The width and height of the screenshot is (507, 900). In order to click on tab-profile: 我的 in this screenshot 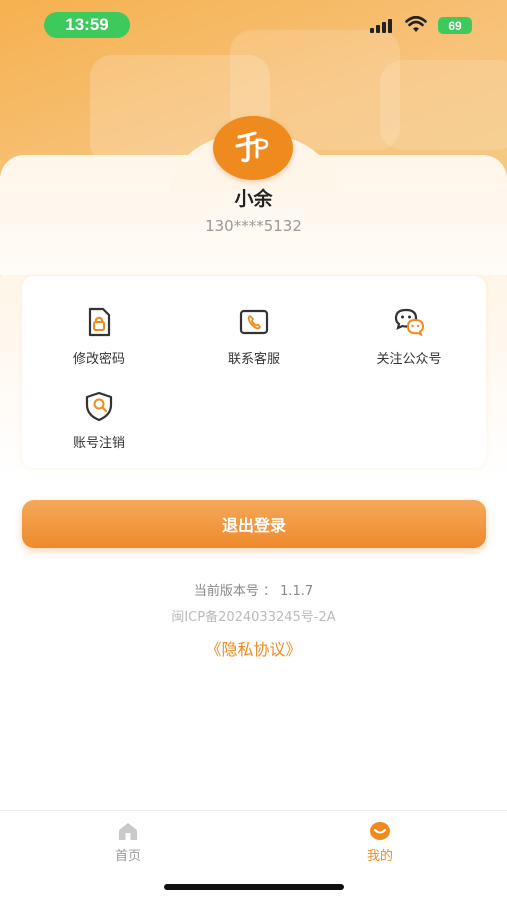, I will do `click(380, 844)`.